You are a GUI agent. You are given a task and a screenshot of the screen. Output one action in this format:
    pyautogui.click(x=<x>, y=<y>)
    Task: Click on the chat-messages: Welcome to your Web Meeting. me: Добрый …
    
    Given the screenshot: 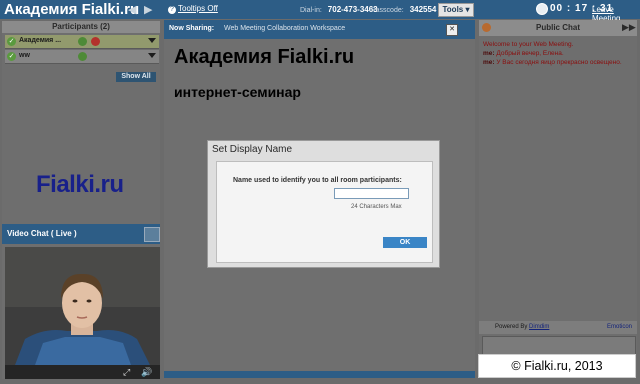 What is the action you would take?
    pyautogui.click(x=558, y=53)
    